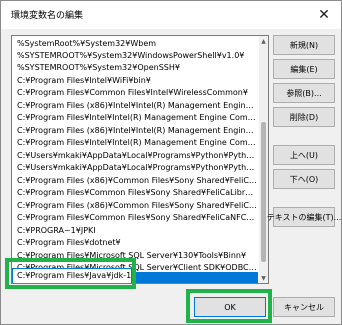 This screenshot has width=342, height=325. Describe the element at coordinates (304, 155) in the screenshot. I see `move-up-button: 上へ(U)` at that location.